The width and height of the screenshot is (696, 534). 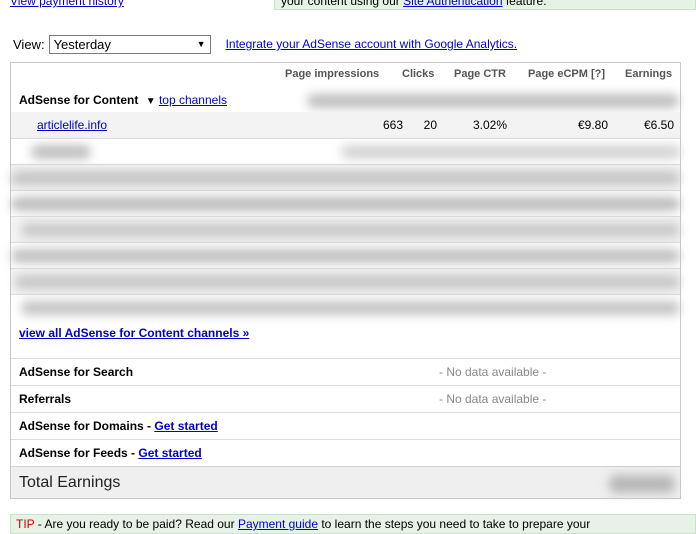 What do you see at coordinates (418, 74) in the screenshot?
I see `column-clicks: Clicks` at bounding box center [418, 74].